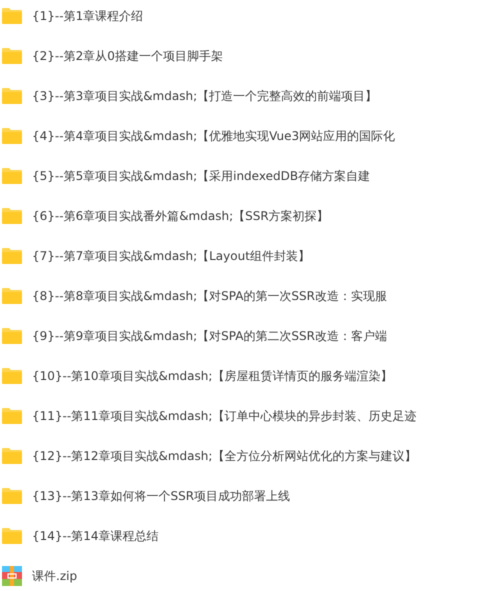 The width and height of the screenshot is (488, 591). I want to click on file-name: {3}--第3章项目实战&mdash;【打造一个完整高效的前端项目】, so click(205, 96).